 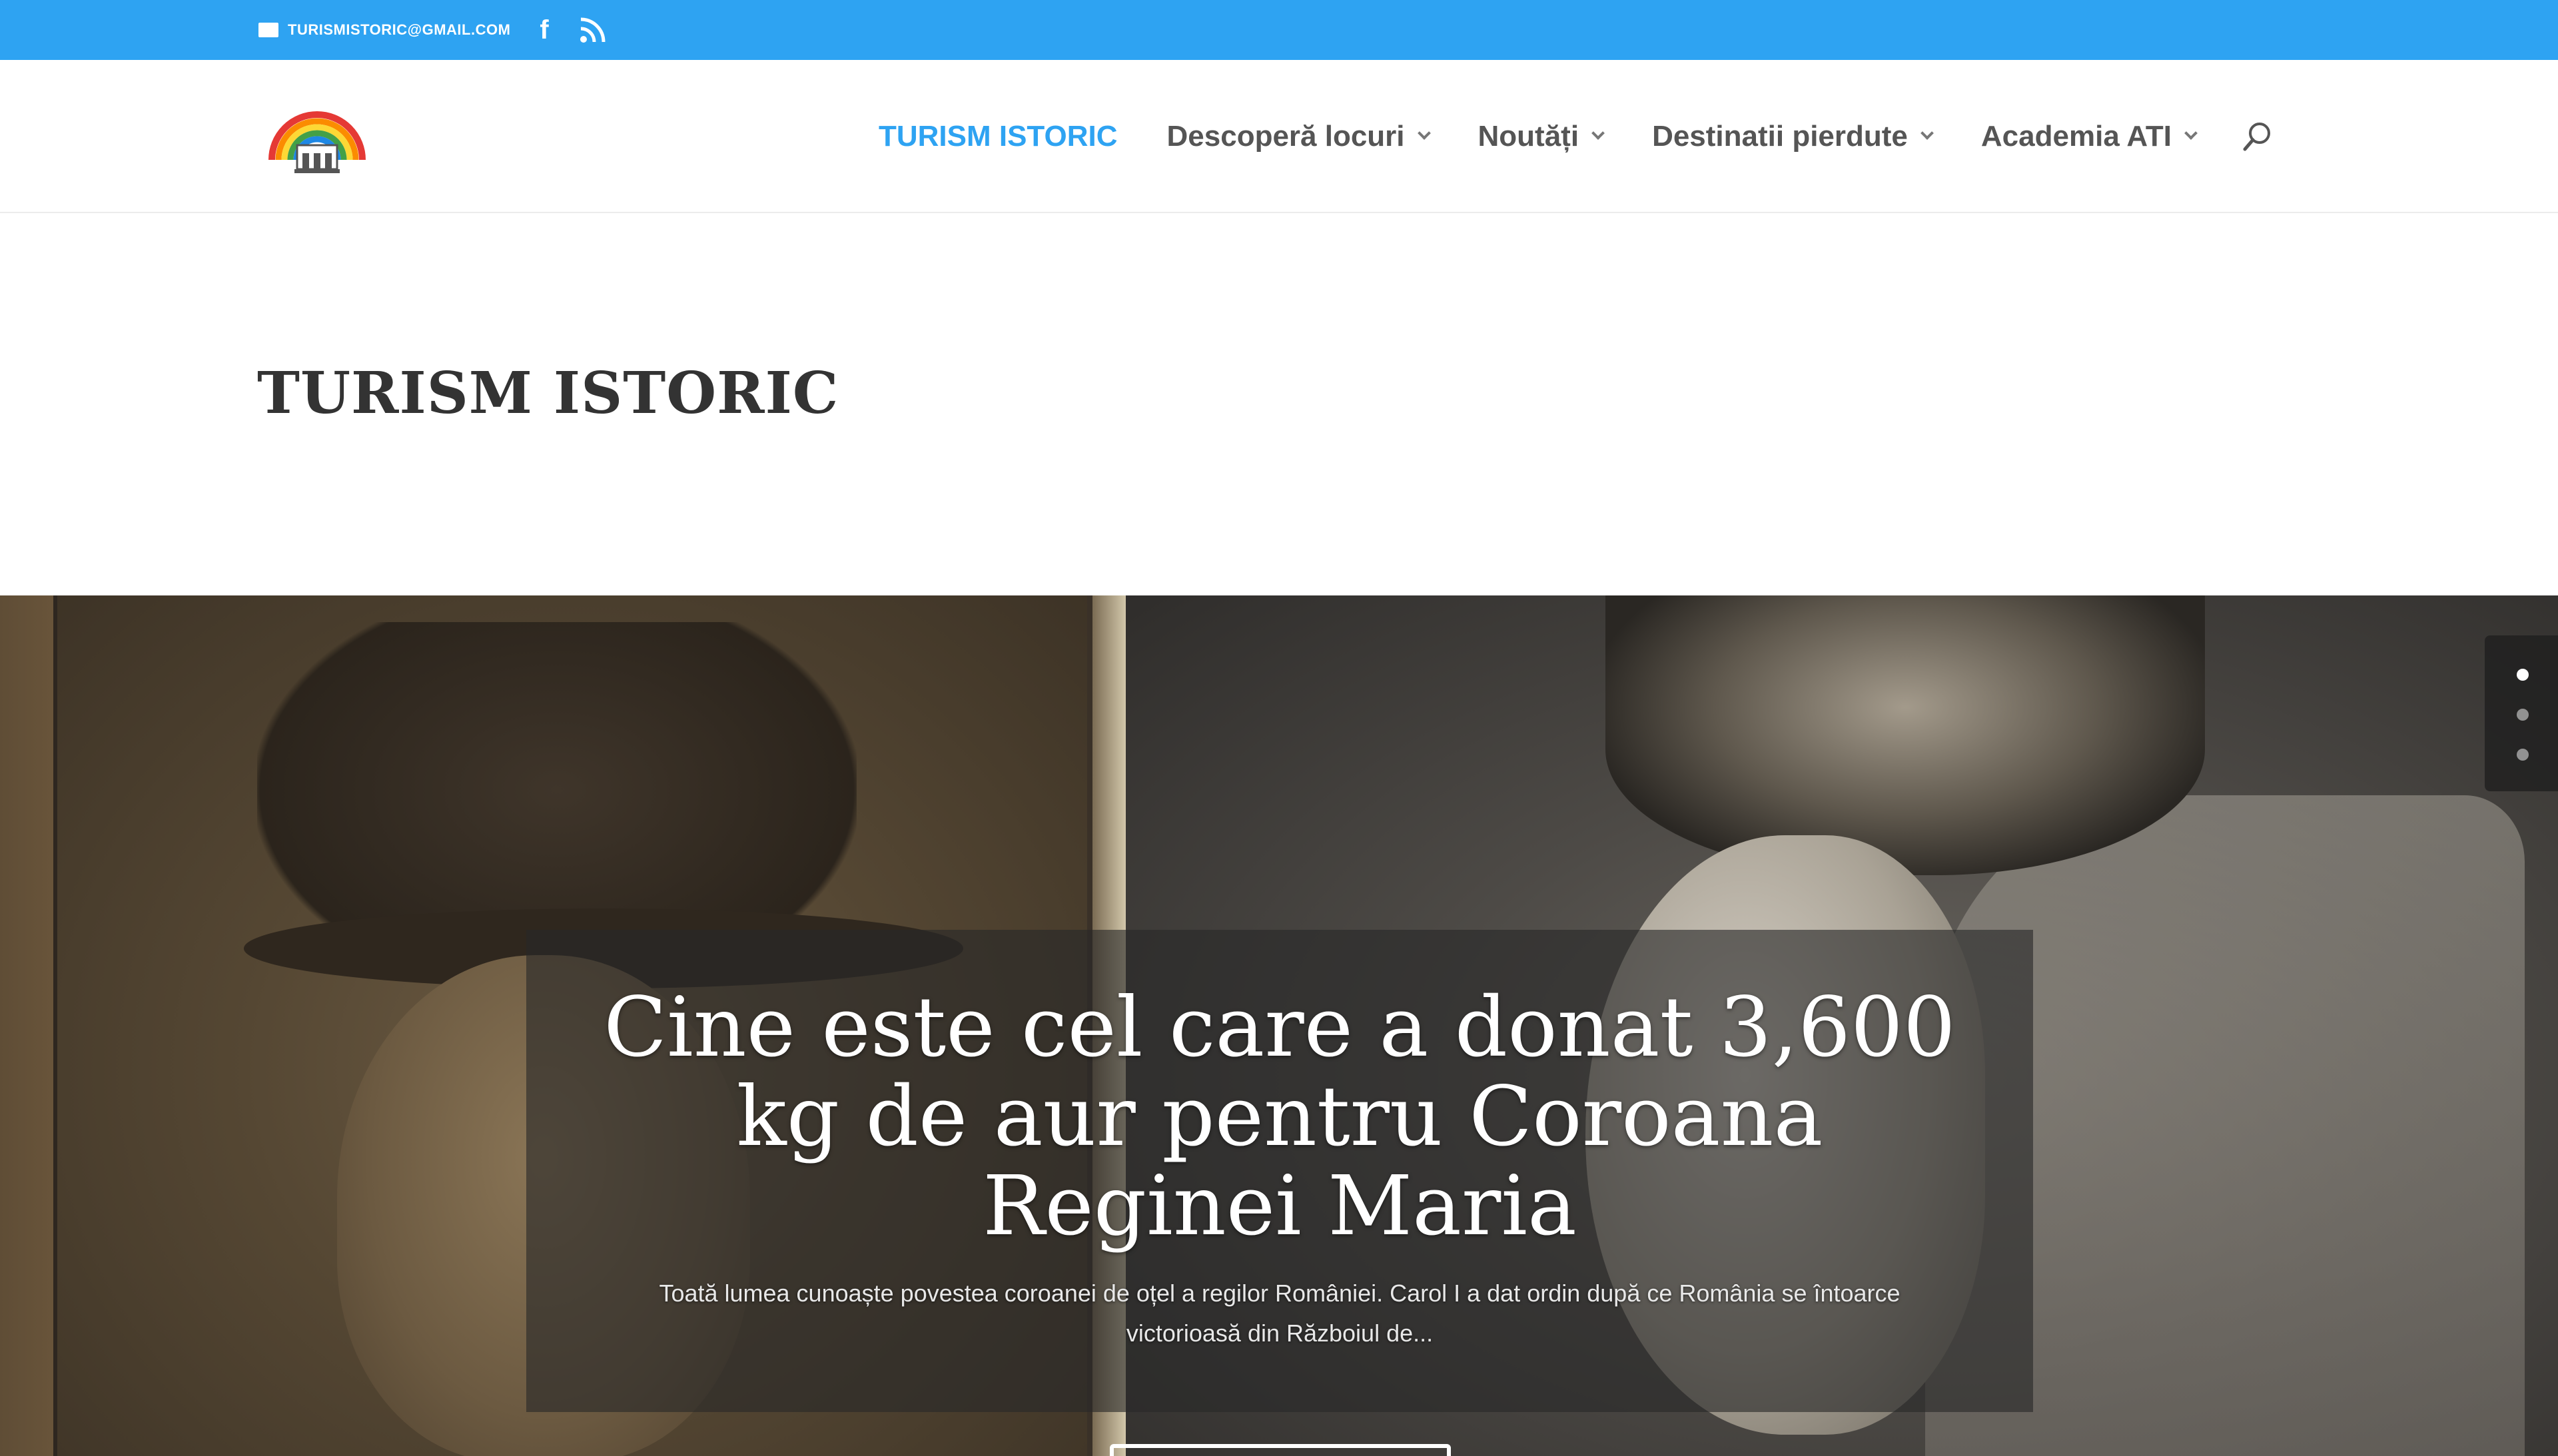 I want to click on nav-label: TURISM ISTORIC, so click(x=998, y=136).